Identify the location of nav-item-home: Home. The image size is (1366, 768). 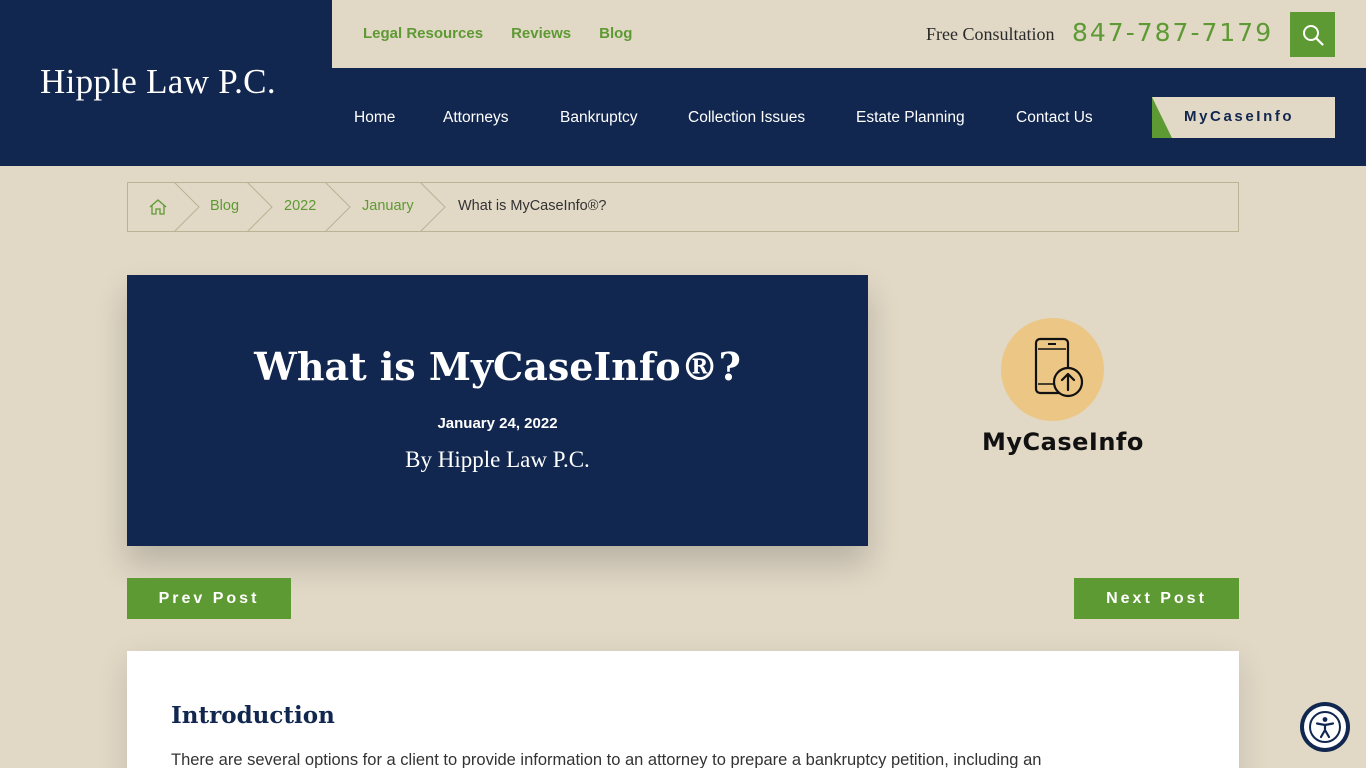
(374, 118).